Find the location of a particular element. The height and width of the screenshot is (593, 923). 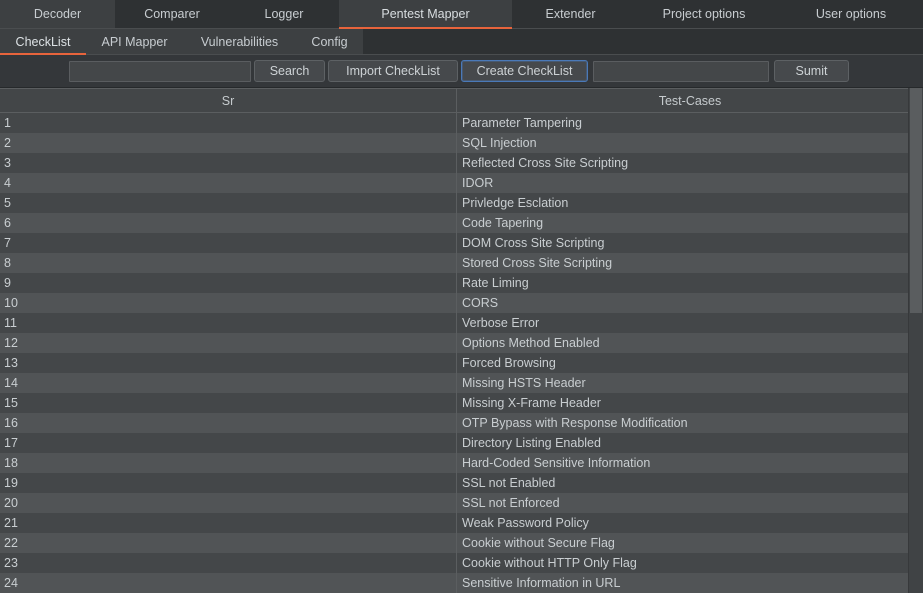

cell-test-case: Rate Liming is located at coordinates (495, 283).